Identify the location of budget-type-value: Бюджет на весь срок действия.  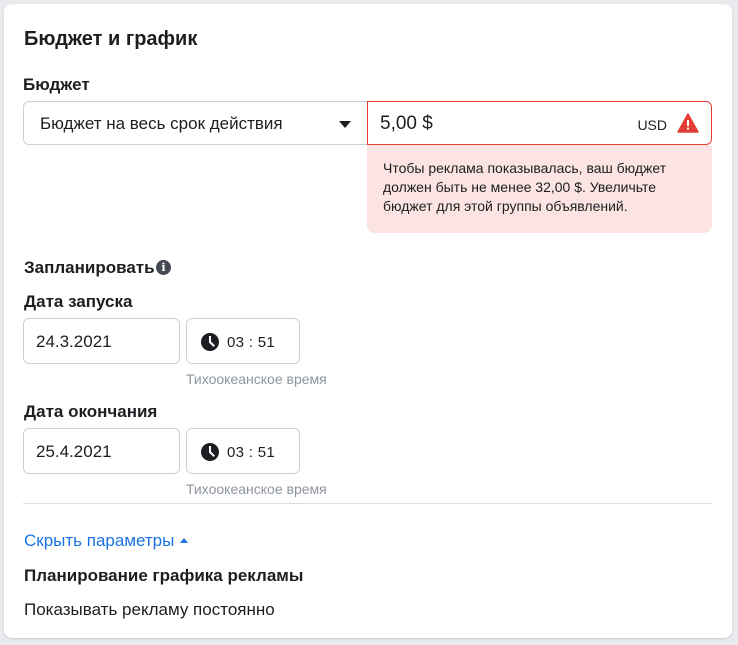
(161, 123).